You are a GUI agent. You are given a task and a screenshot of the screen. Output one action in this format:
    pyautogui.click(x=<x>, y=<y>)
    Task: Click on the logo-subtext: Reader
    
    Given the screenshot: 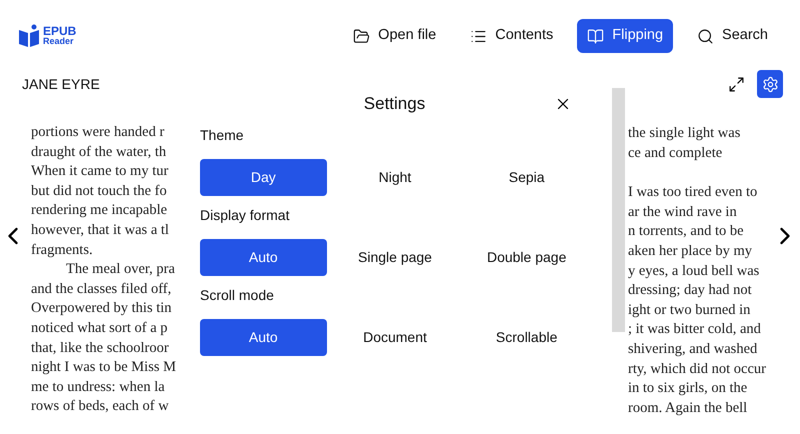 What is the action you would take?
    pyautogui.click(x=59, y=41)
    